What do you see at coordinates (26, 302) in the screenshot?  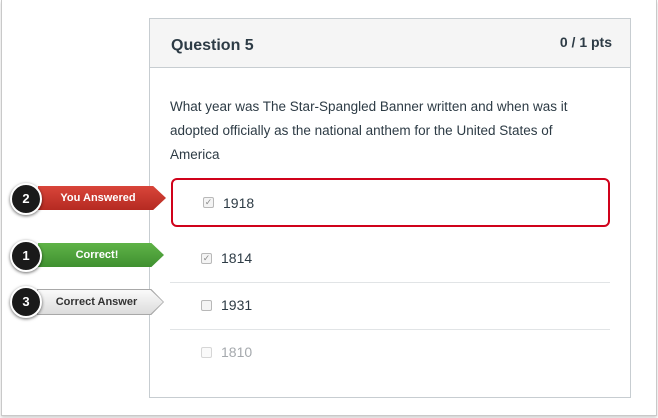 I see `callout-number-3: 3` at bounding box center [26, 302].